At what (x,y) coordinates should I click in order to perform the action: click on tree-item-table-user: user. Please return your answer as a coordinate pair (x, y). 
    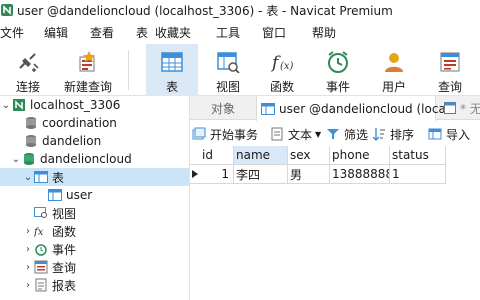
    Looking at the image, I should click on (94, 195).